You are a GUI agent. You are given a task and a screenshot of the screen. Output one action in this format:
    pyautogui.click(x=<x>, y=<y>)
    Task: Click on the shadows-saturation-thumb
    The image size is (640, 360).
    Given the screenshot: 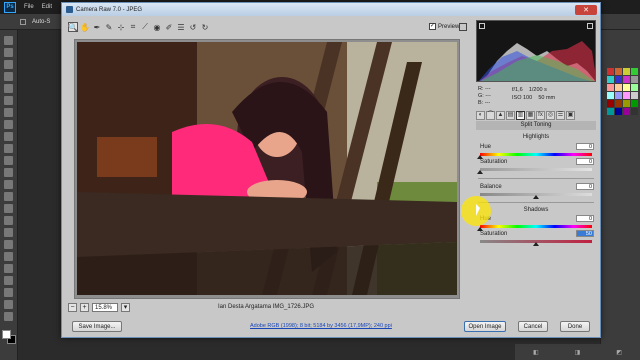 What is the action you would take?
    pyautogui.click(x=536, y=244)
    